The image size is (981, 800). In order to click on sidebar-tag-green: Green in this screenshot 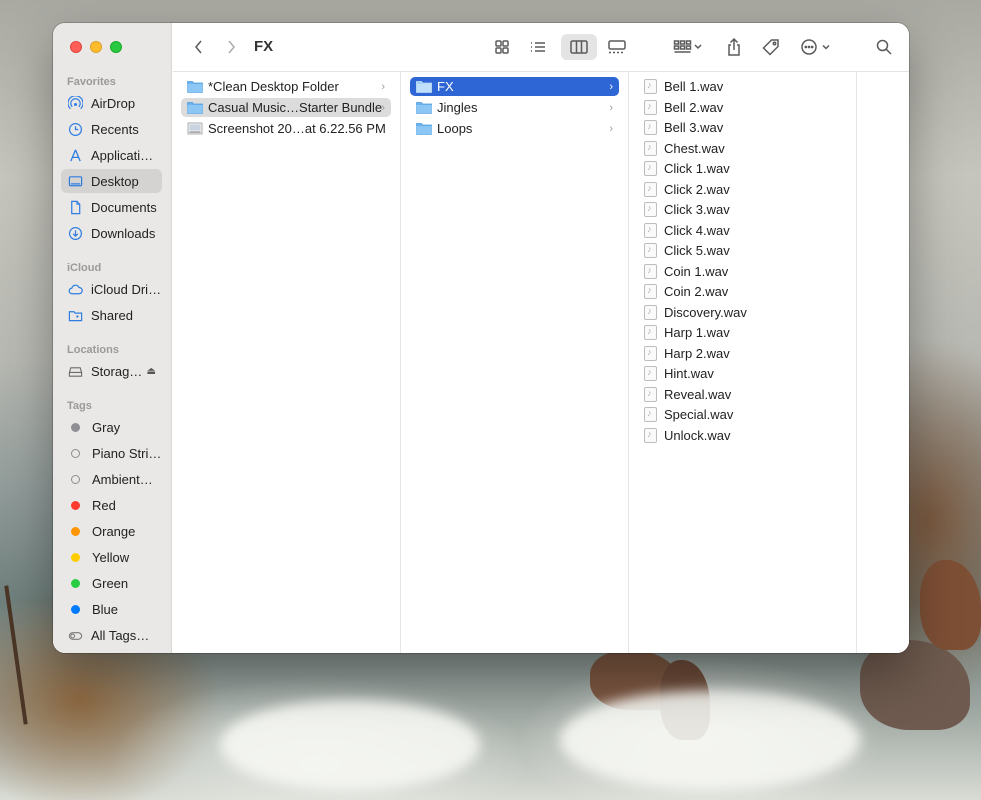, I will do `click(111, 583)`.